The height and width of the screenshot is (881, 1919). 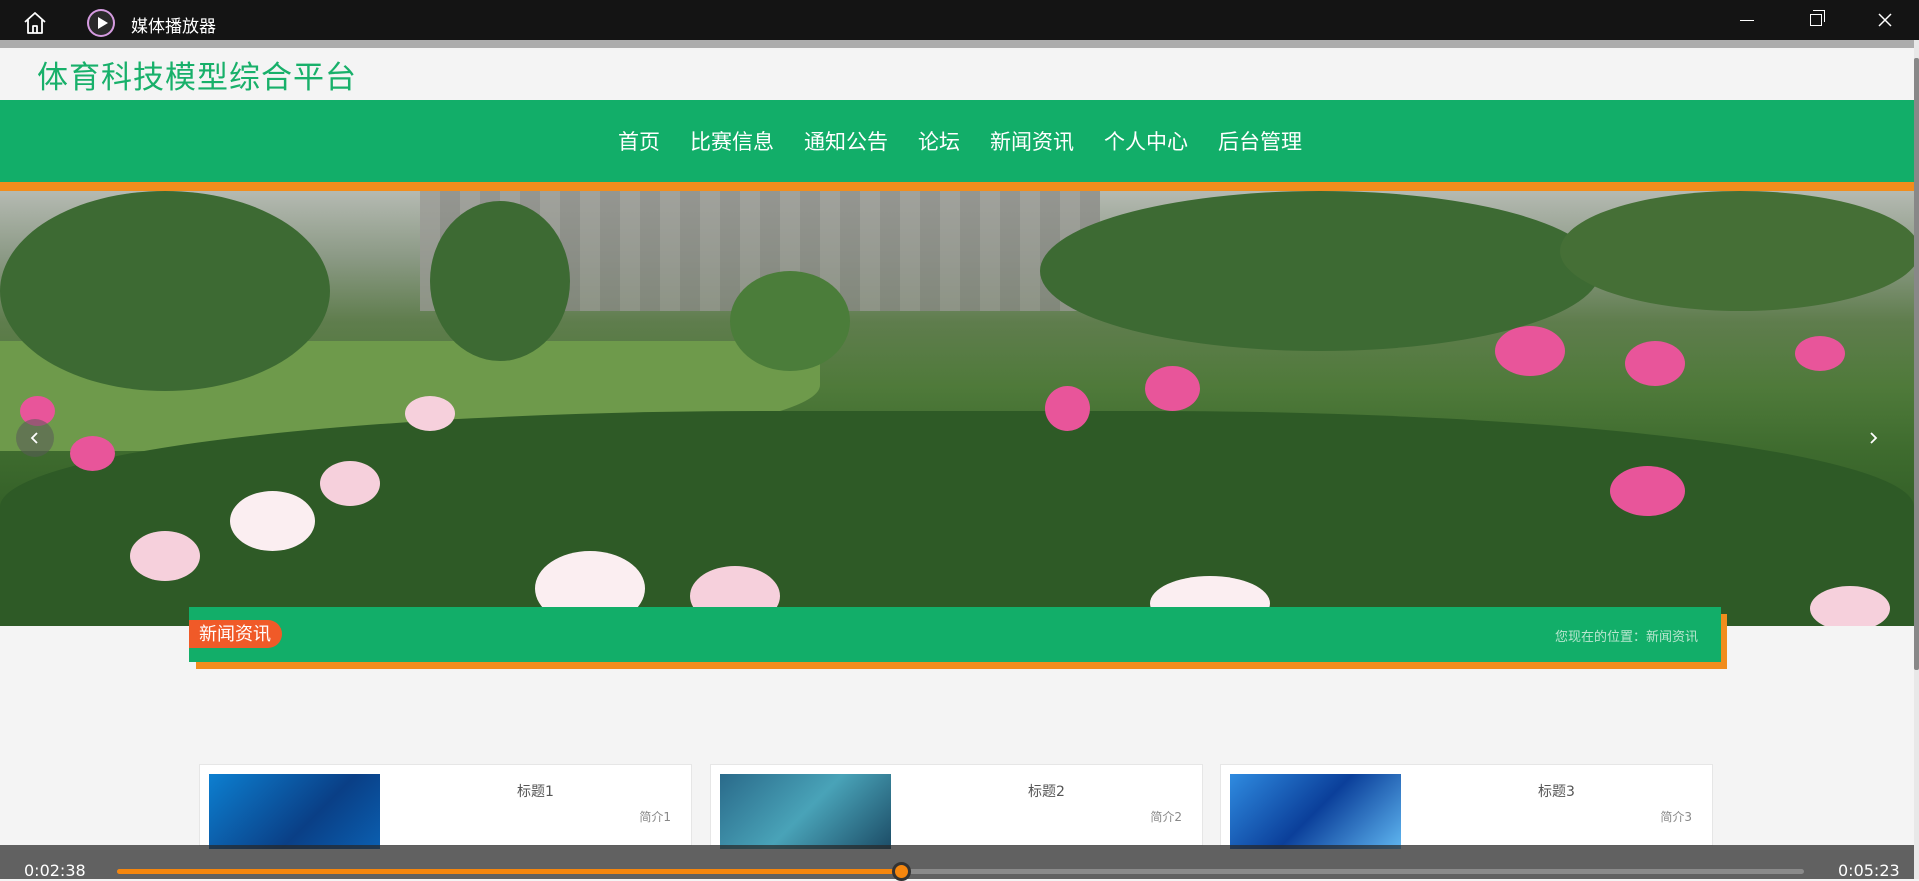 What do you see at coordinates (1046, 791) in the screenshot?
I see `news-card-title: 标题2` at bounding box center [1046, 791].